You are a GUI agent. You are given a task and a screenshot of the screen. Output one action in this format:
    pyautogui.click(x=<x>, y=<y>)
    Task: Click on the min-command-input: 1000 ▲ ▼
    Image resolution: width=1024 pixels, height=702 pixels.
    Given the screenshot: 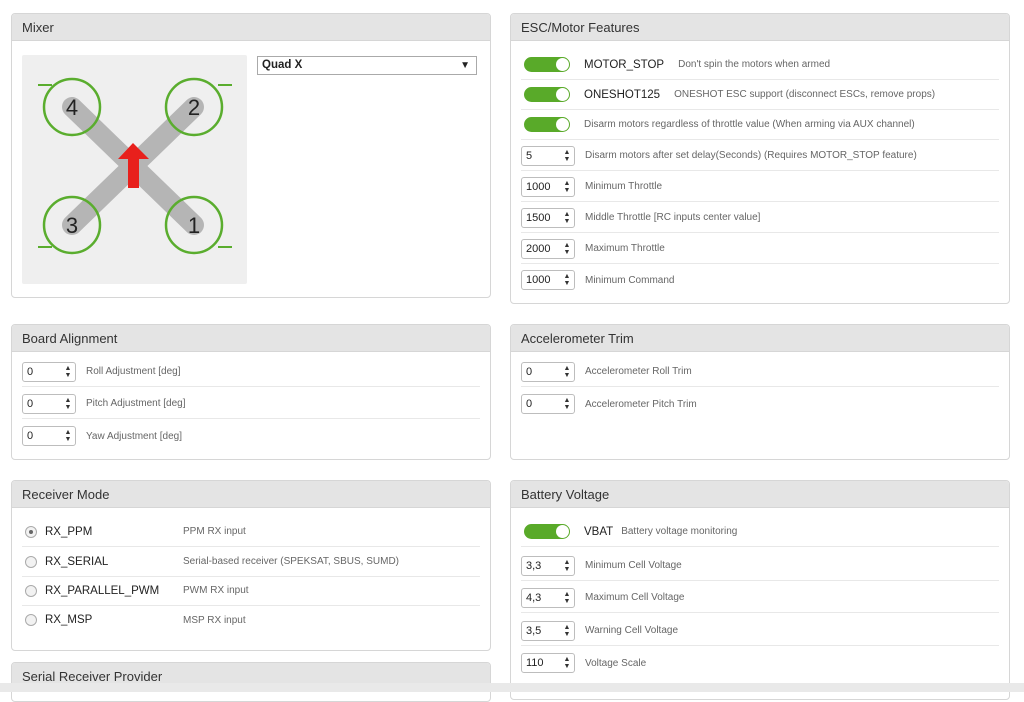 What is the action you would take?
    pyautogui.click(x=548, y=280)
    